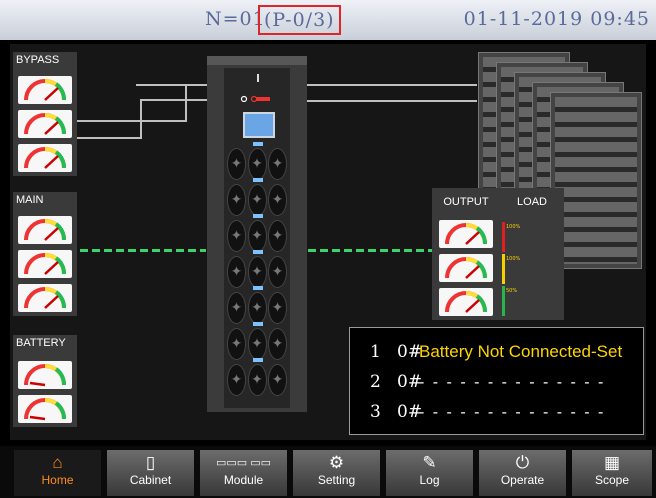  I want to click on load-bar-red, so click(503, 237).